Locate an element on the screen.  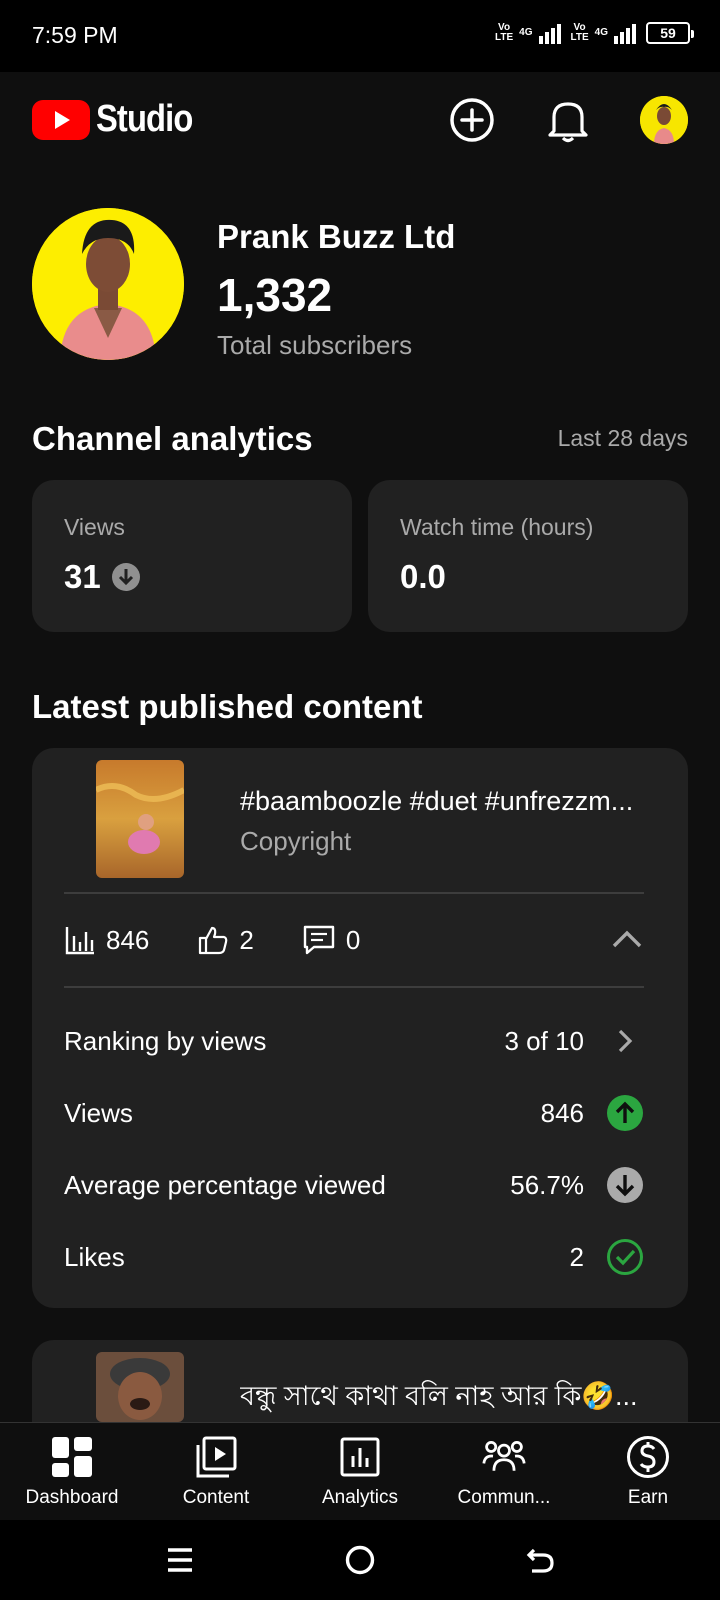
content-icon is located at coordinates (216, 1457).